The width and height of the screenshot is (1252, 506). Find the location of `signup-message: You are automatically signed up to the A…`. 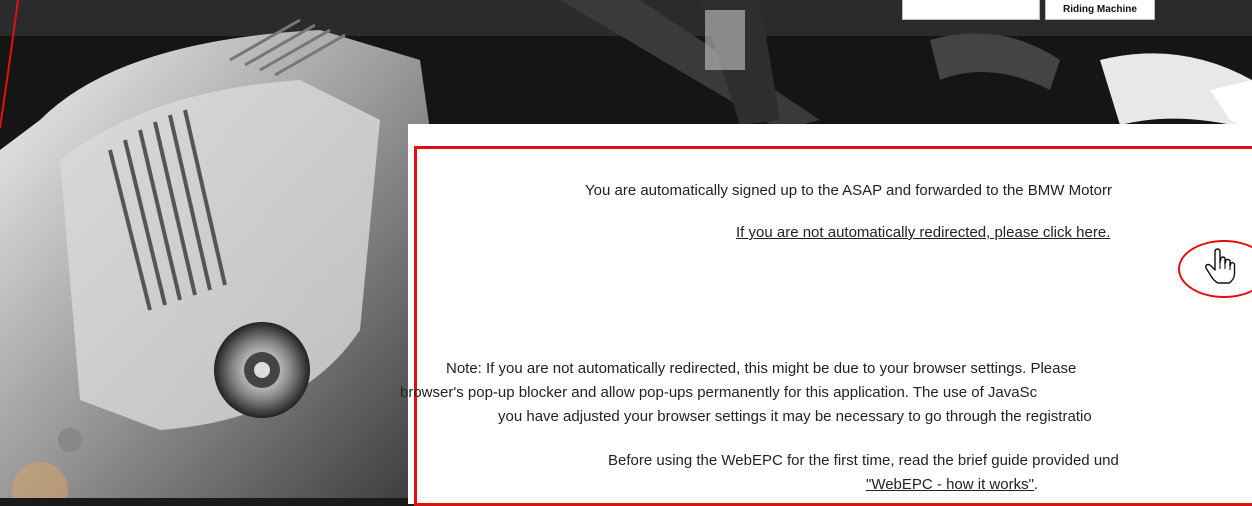

signup-message: You are automatically signed up to the A… is located at coordinates (848, 190).